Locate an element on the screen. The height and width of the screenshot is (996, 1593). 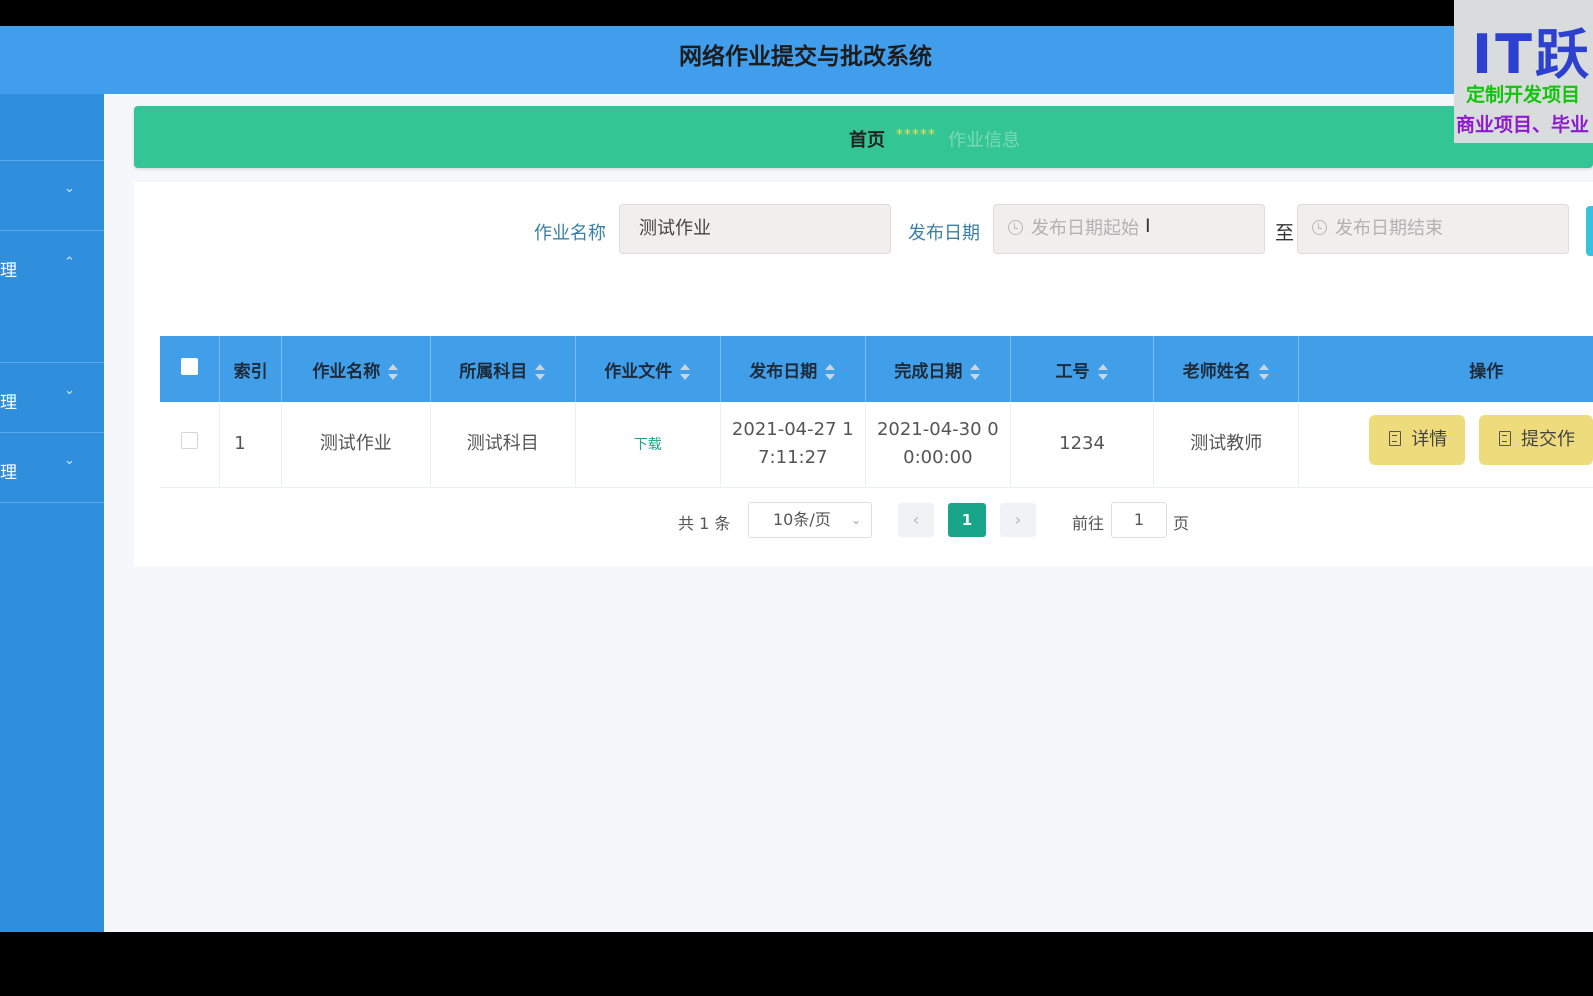
row-select-cell is located at coordinates (190, 445).